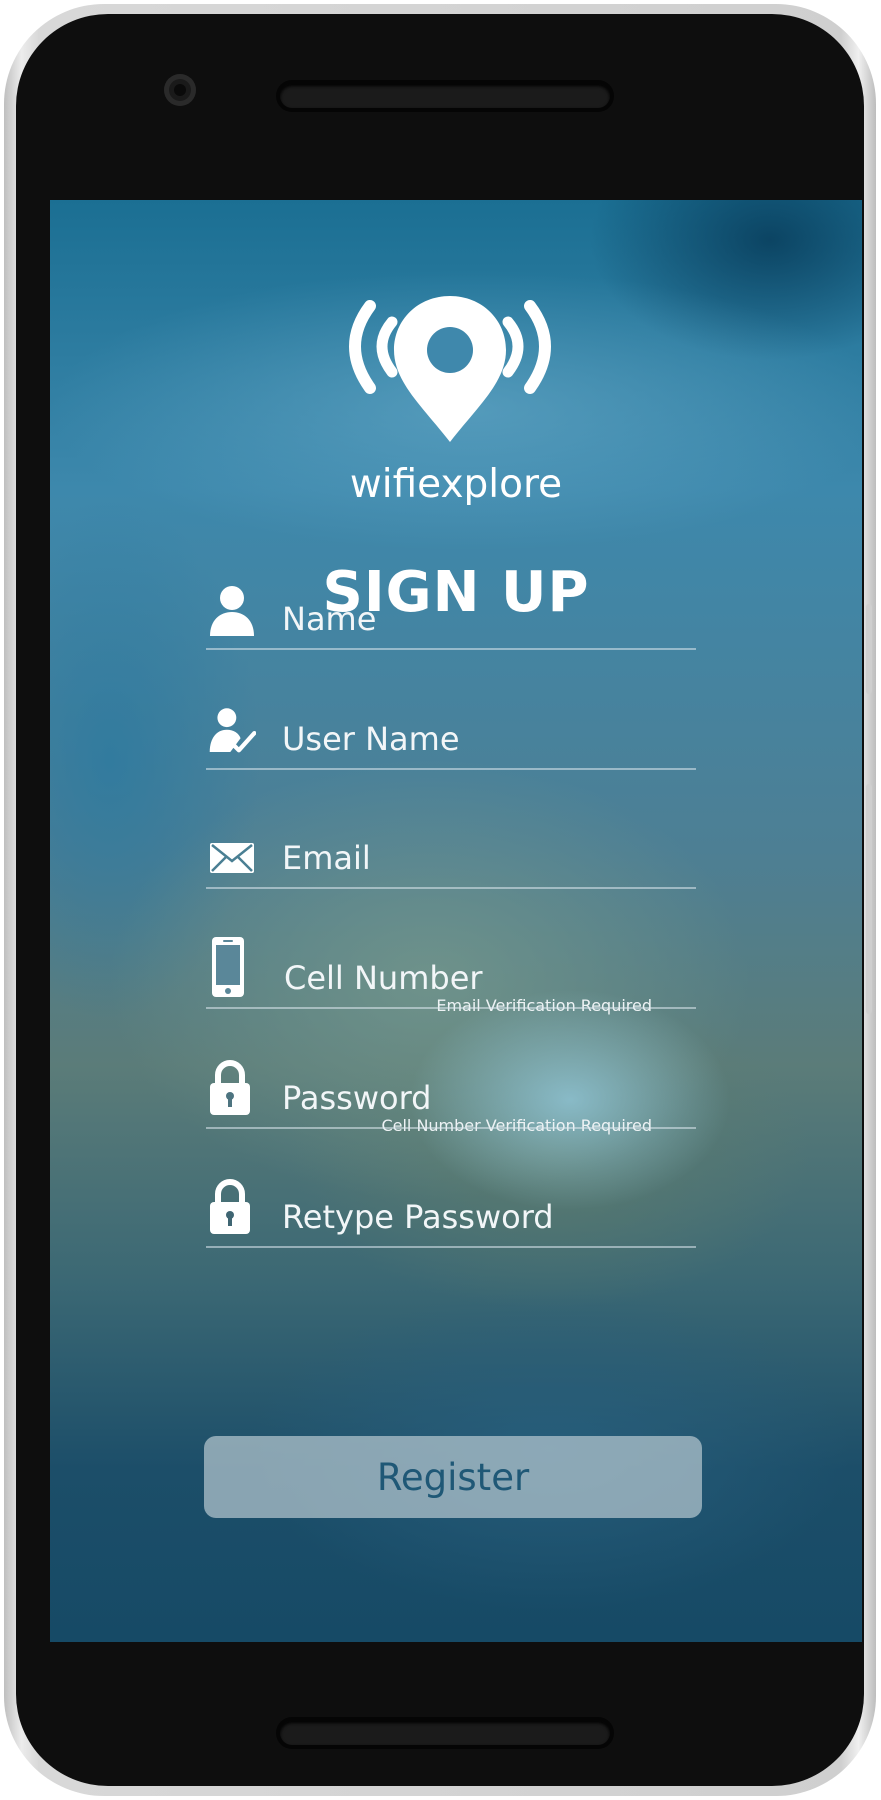 This screenshot has width=881, height=1800. What do you see at coordinates (869, 649) in the screenshot?
I see `volume-button` at bounding box center [869, 649].